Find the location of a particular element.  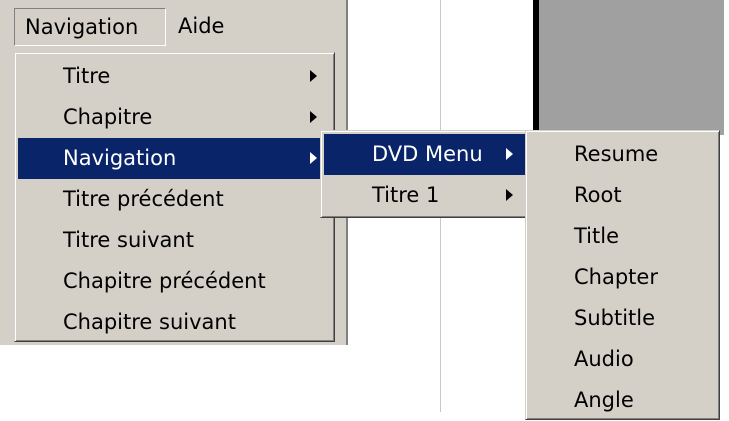

menu-item-titre-precedent: Titre précédent is located at coordinates (174, 199).